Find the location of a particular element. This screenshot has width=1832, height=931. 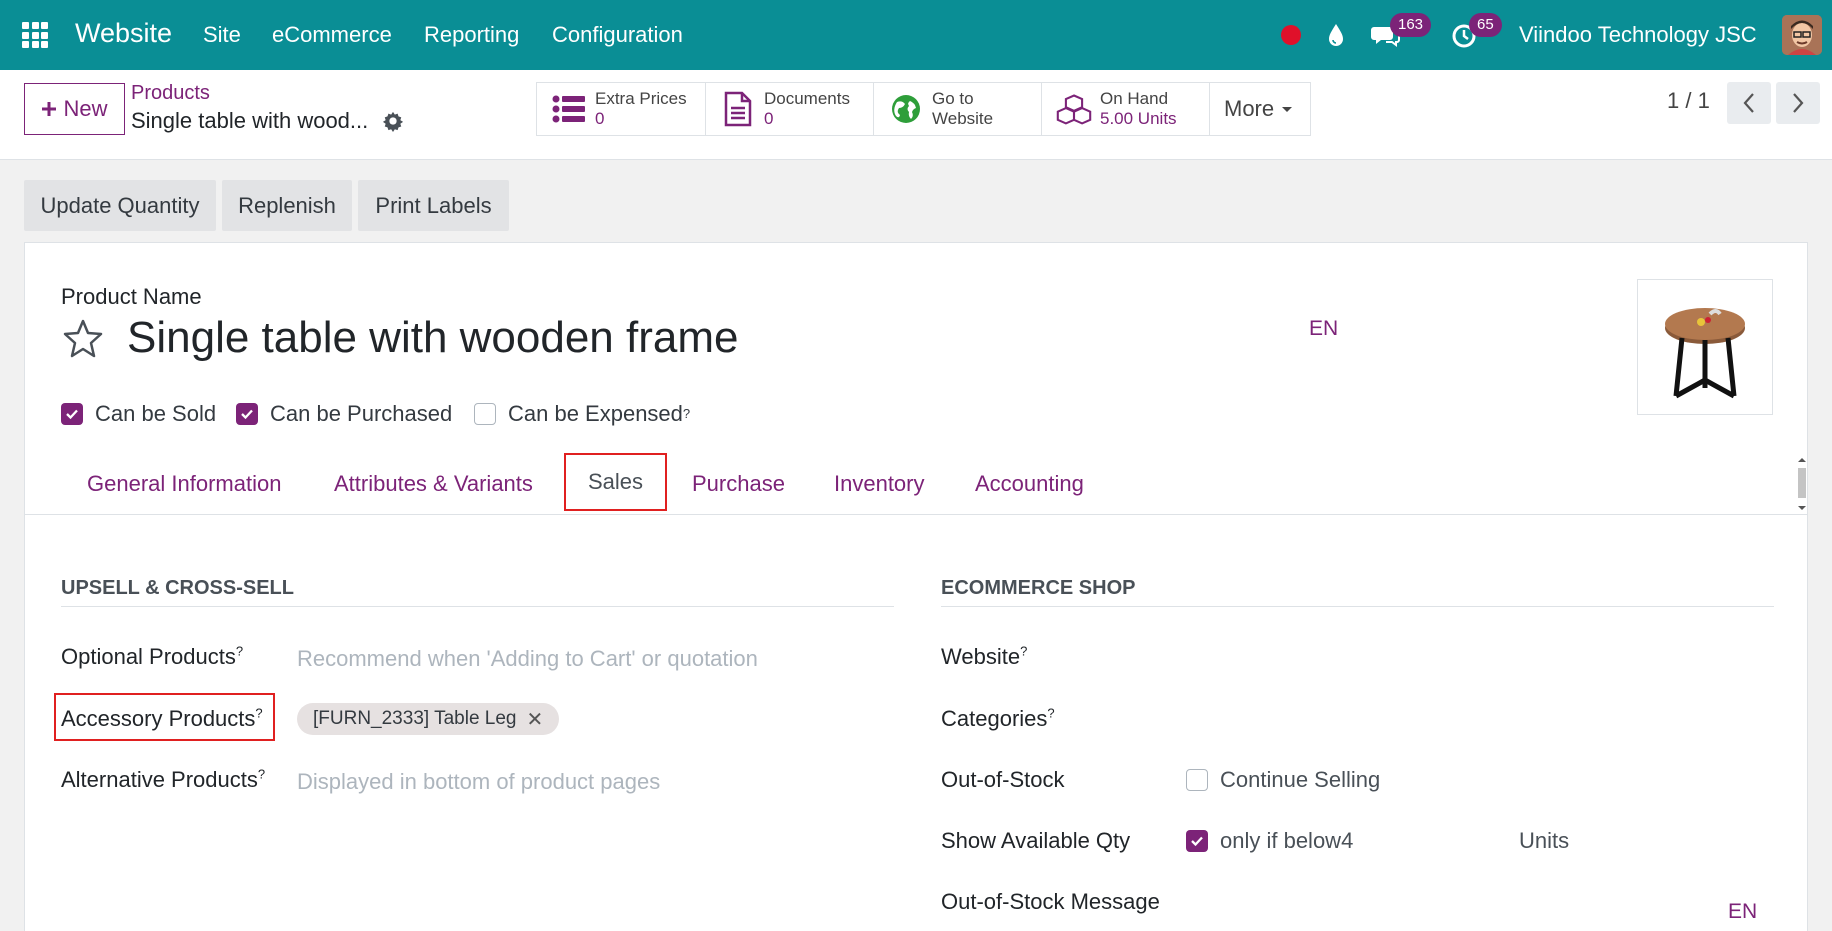

alternative-products-field-label: Alternative Products? is located at coordinates (163, 780).